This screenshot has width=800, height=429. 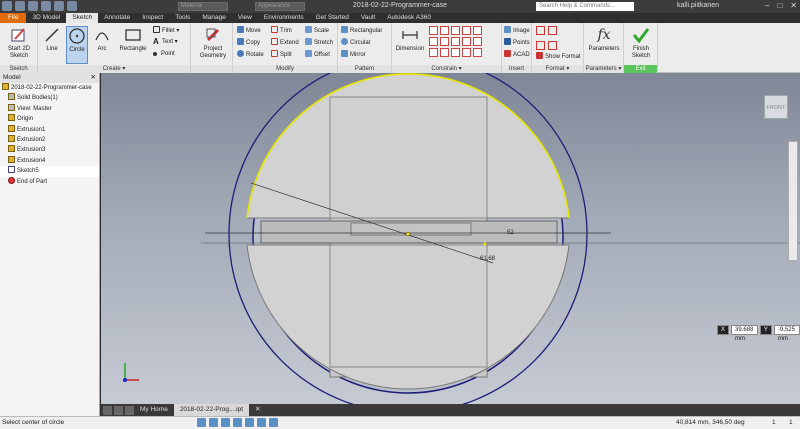 I want to click on show-format-button: Show Format, so click(x=558, y=56).